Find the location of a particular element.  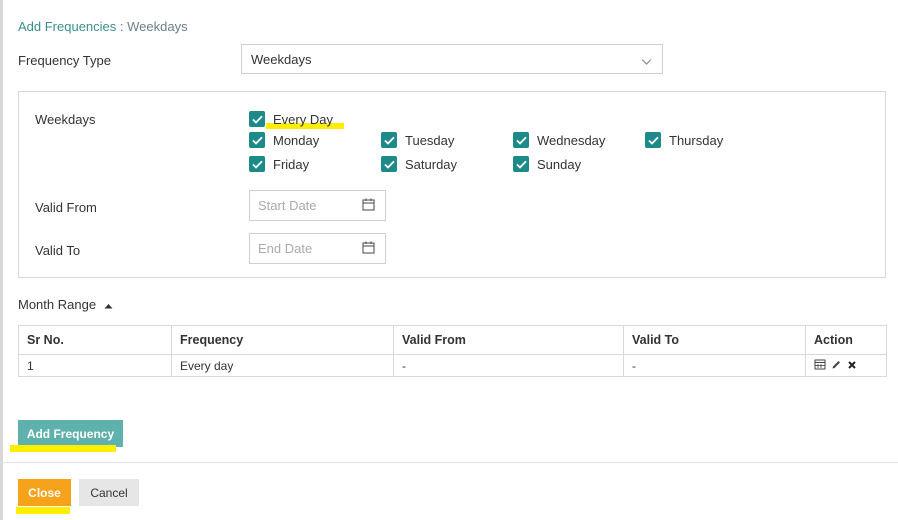

checkbox-label: Saturday is located at coordinates (431, 164).